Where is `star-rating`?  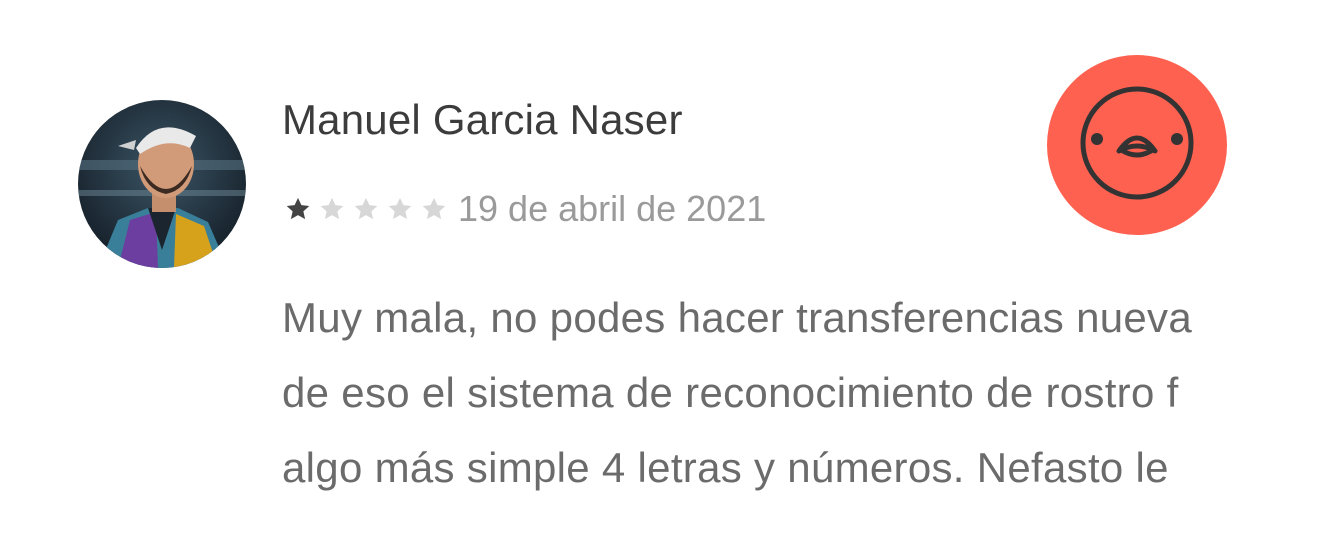 star-rating is located at coordinates (369, 209).